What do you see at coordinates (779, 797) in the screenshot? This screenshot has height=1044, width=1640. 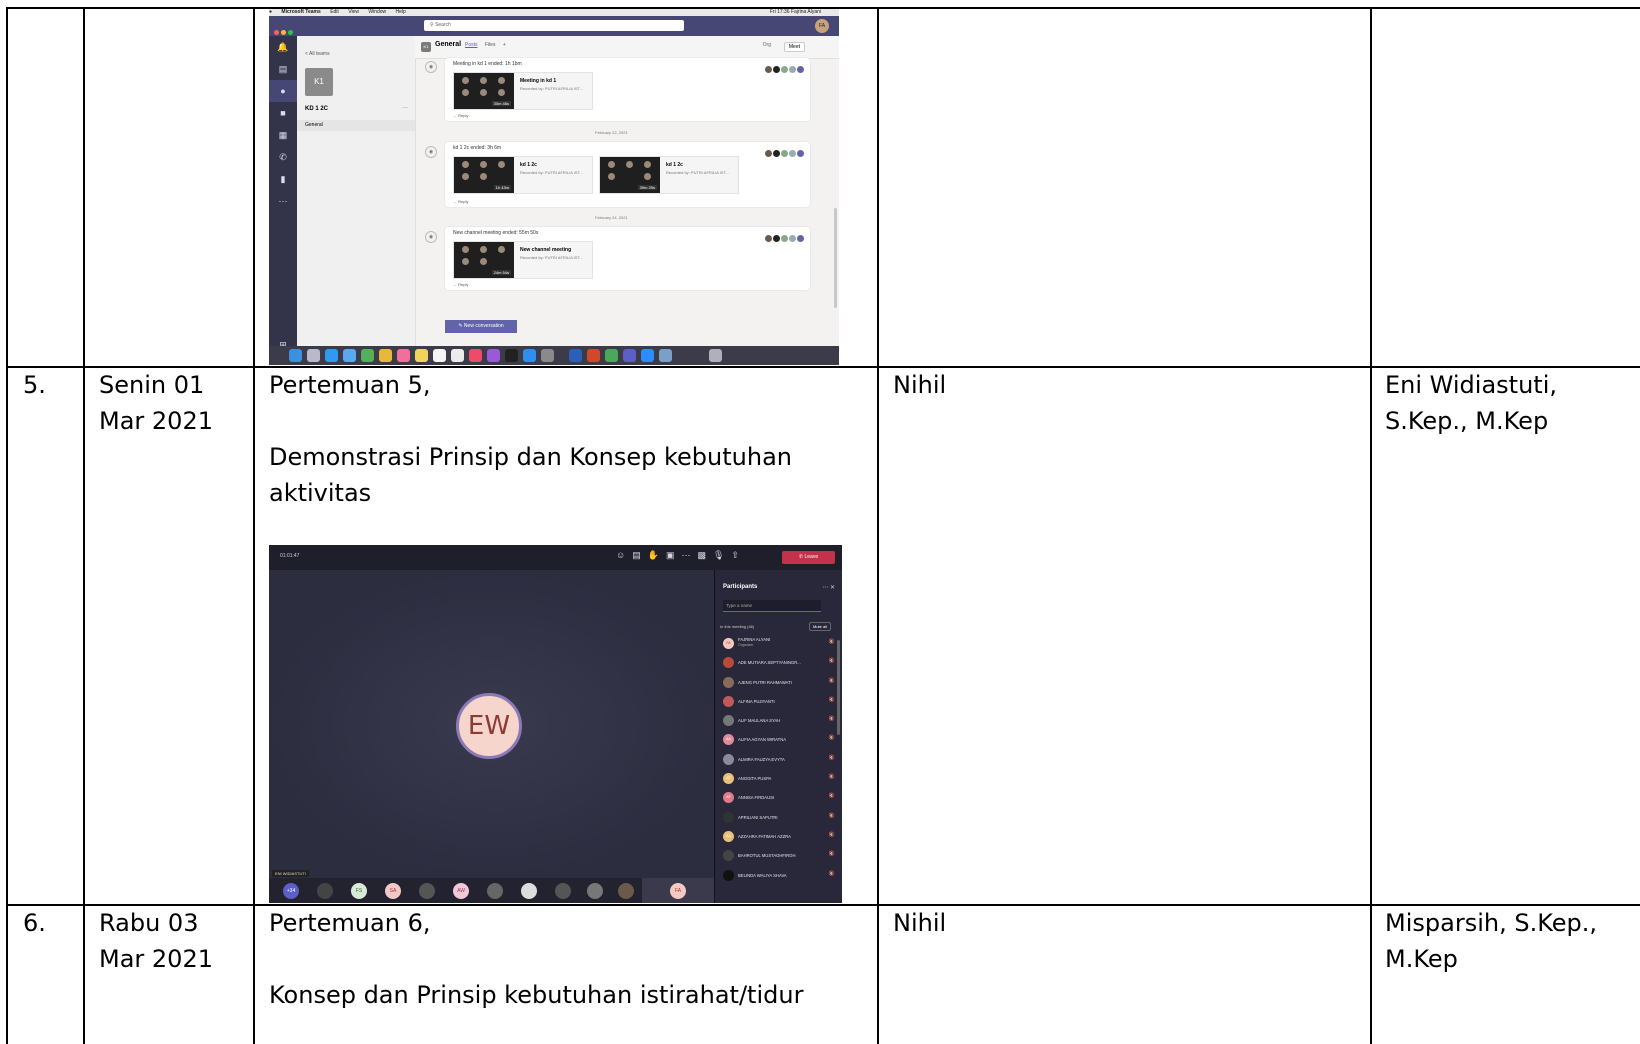 I see `participant-row: AF ANNISA FIRDAUSI 🔇` at bounding box center [779, 797].